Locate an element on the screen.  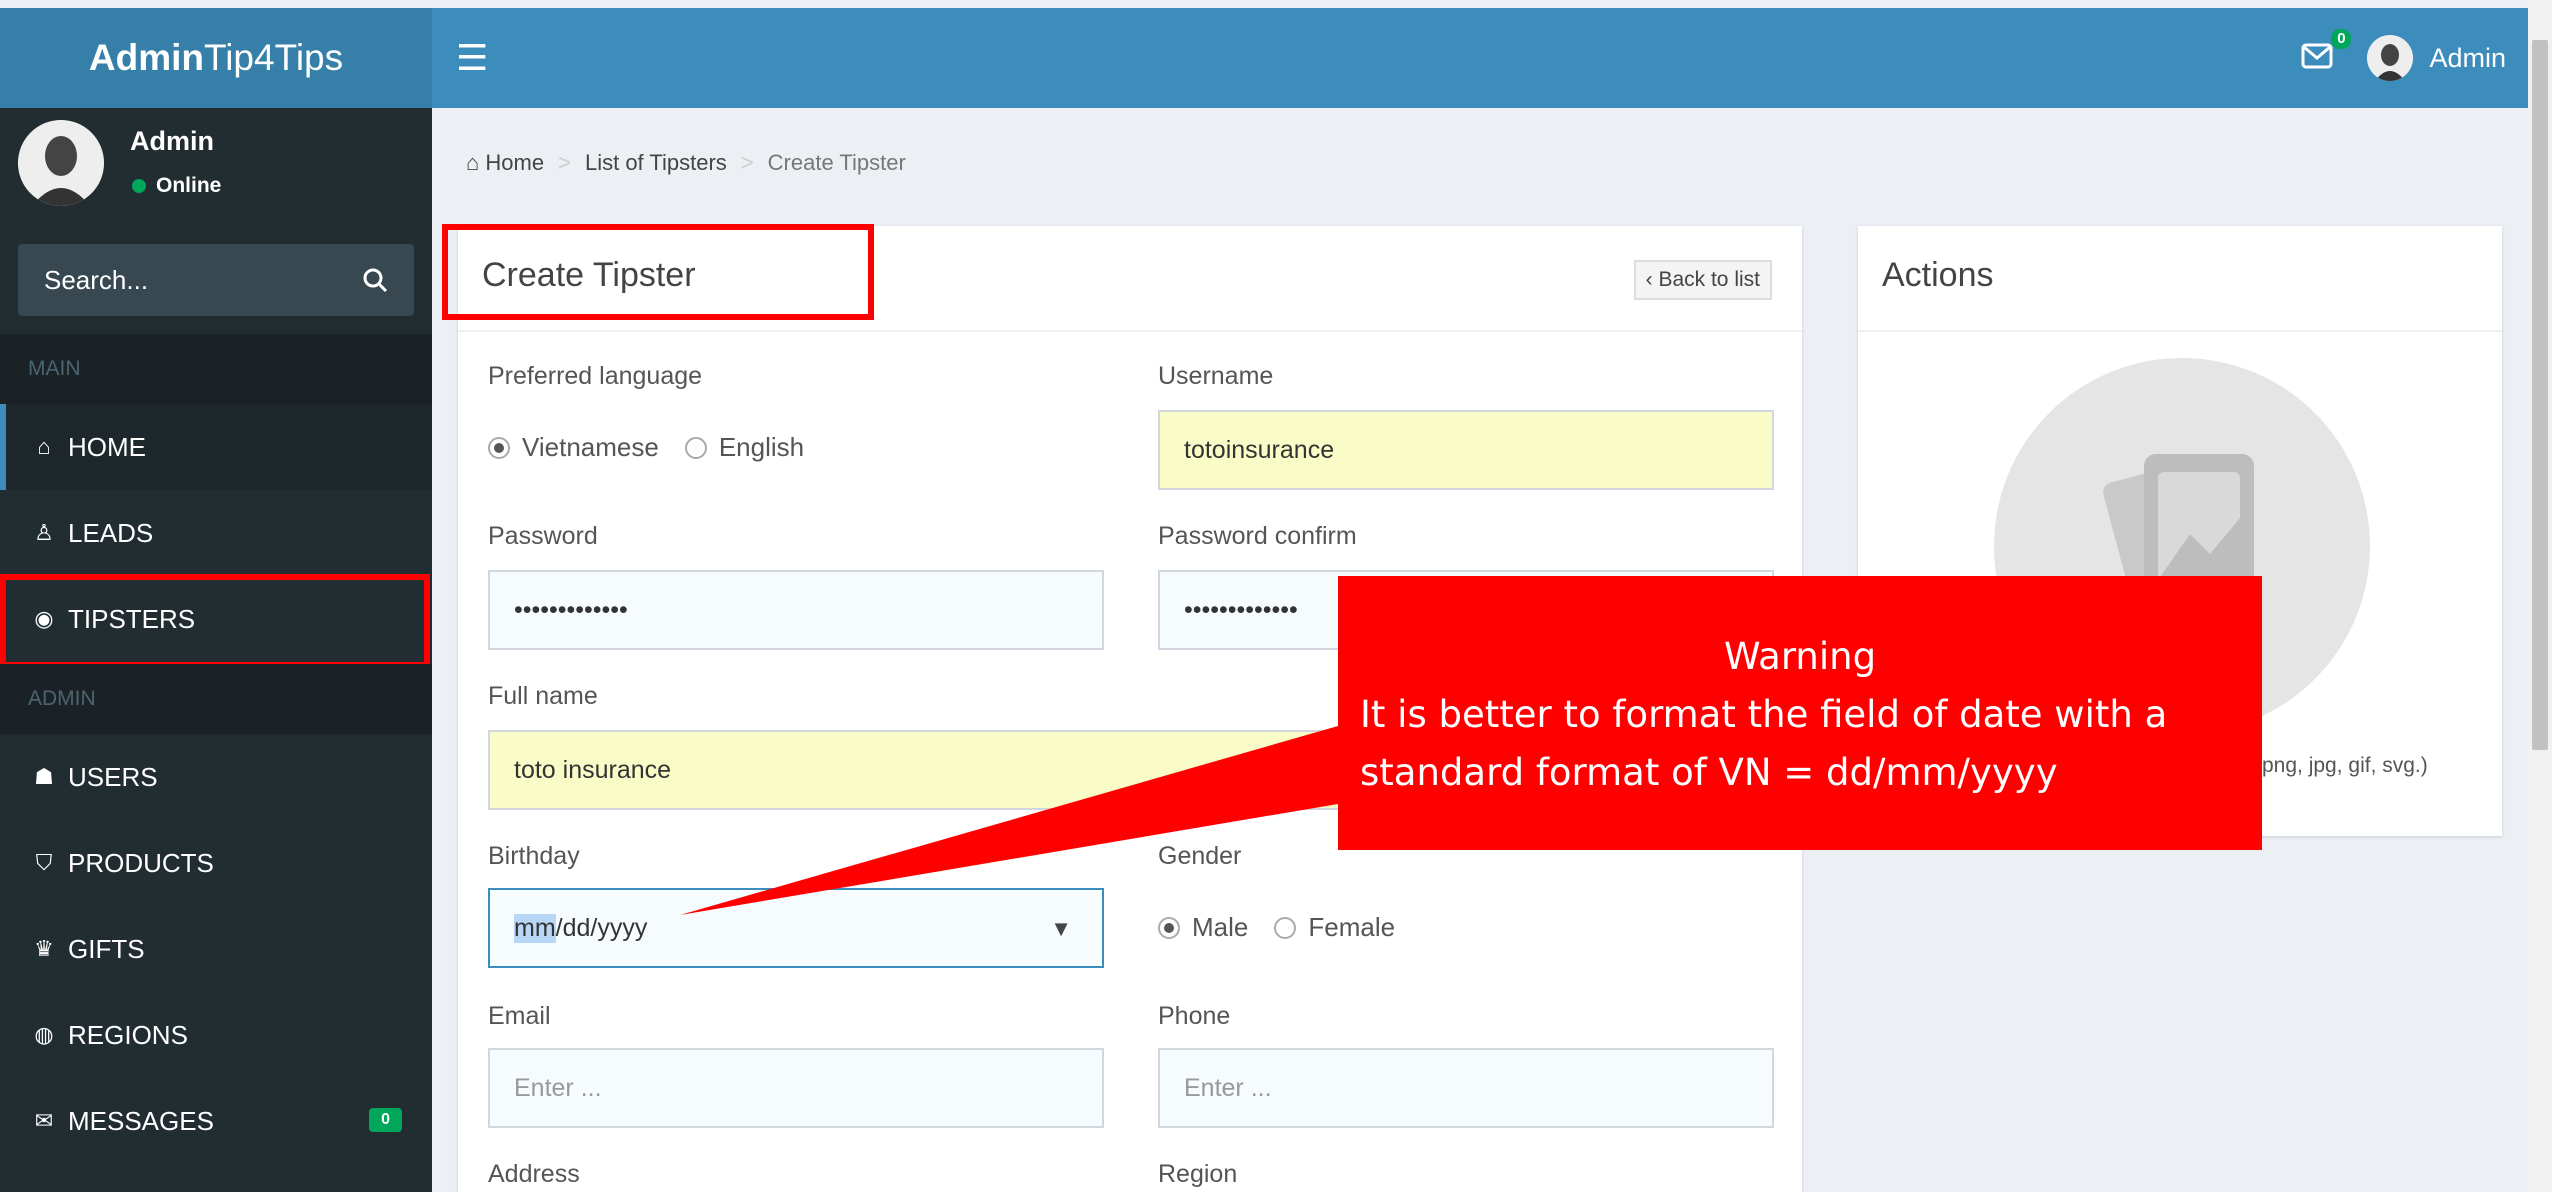
globe-icon: ◍ is located at coordinates (44, 1034).